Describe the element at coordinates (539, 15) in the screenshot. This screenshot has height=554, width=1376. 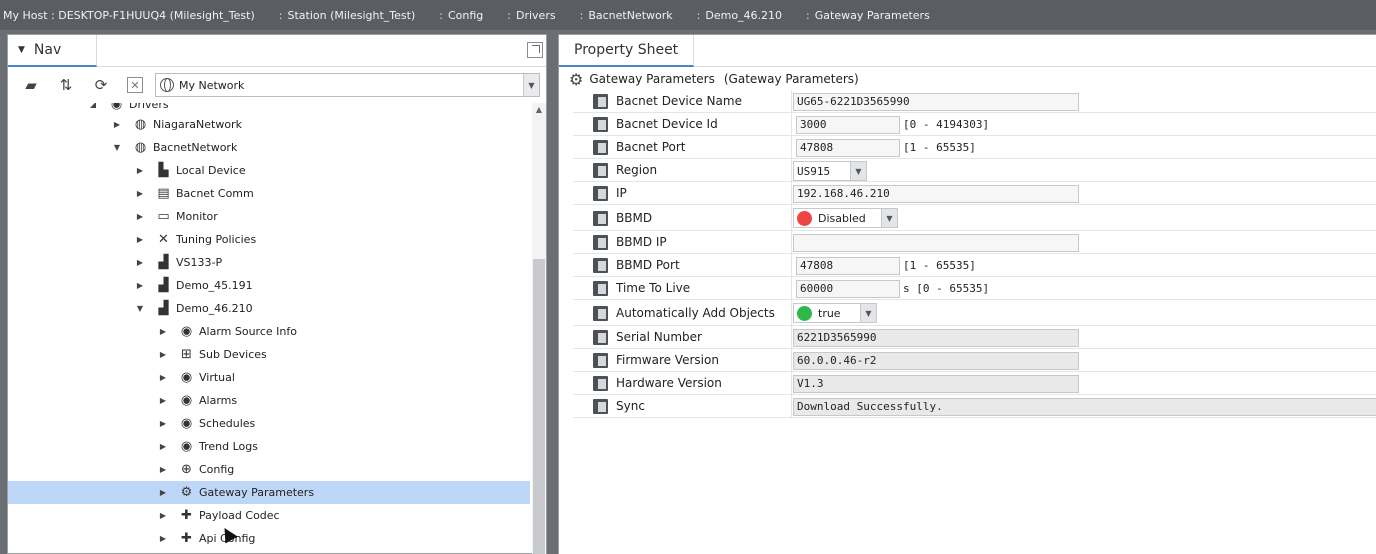
I see `breadcrumb-drivers: Drivers` at that location.